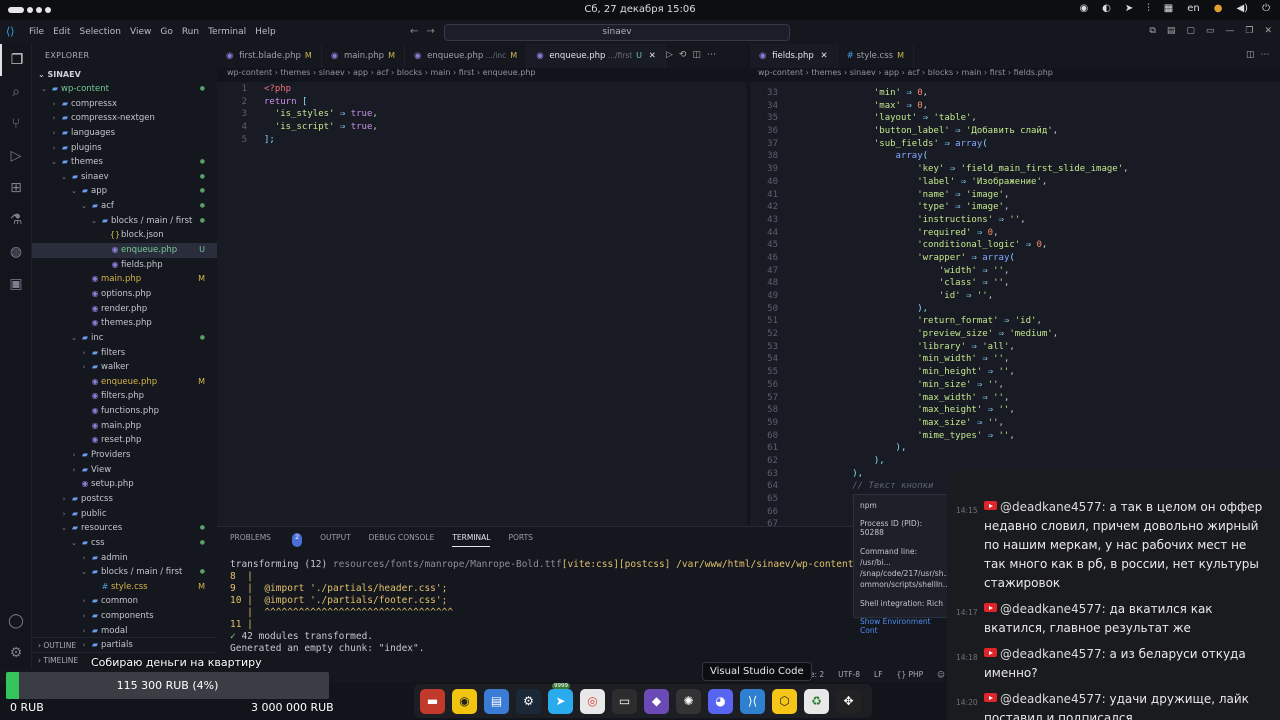 This screenshot has height=720, width=1280. Describe the element at coordinates (1152, 31) in the screenshot. I see `copilot-icon: ⧉` at that location.